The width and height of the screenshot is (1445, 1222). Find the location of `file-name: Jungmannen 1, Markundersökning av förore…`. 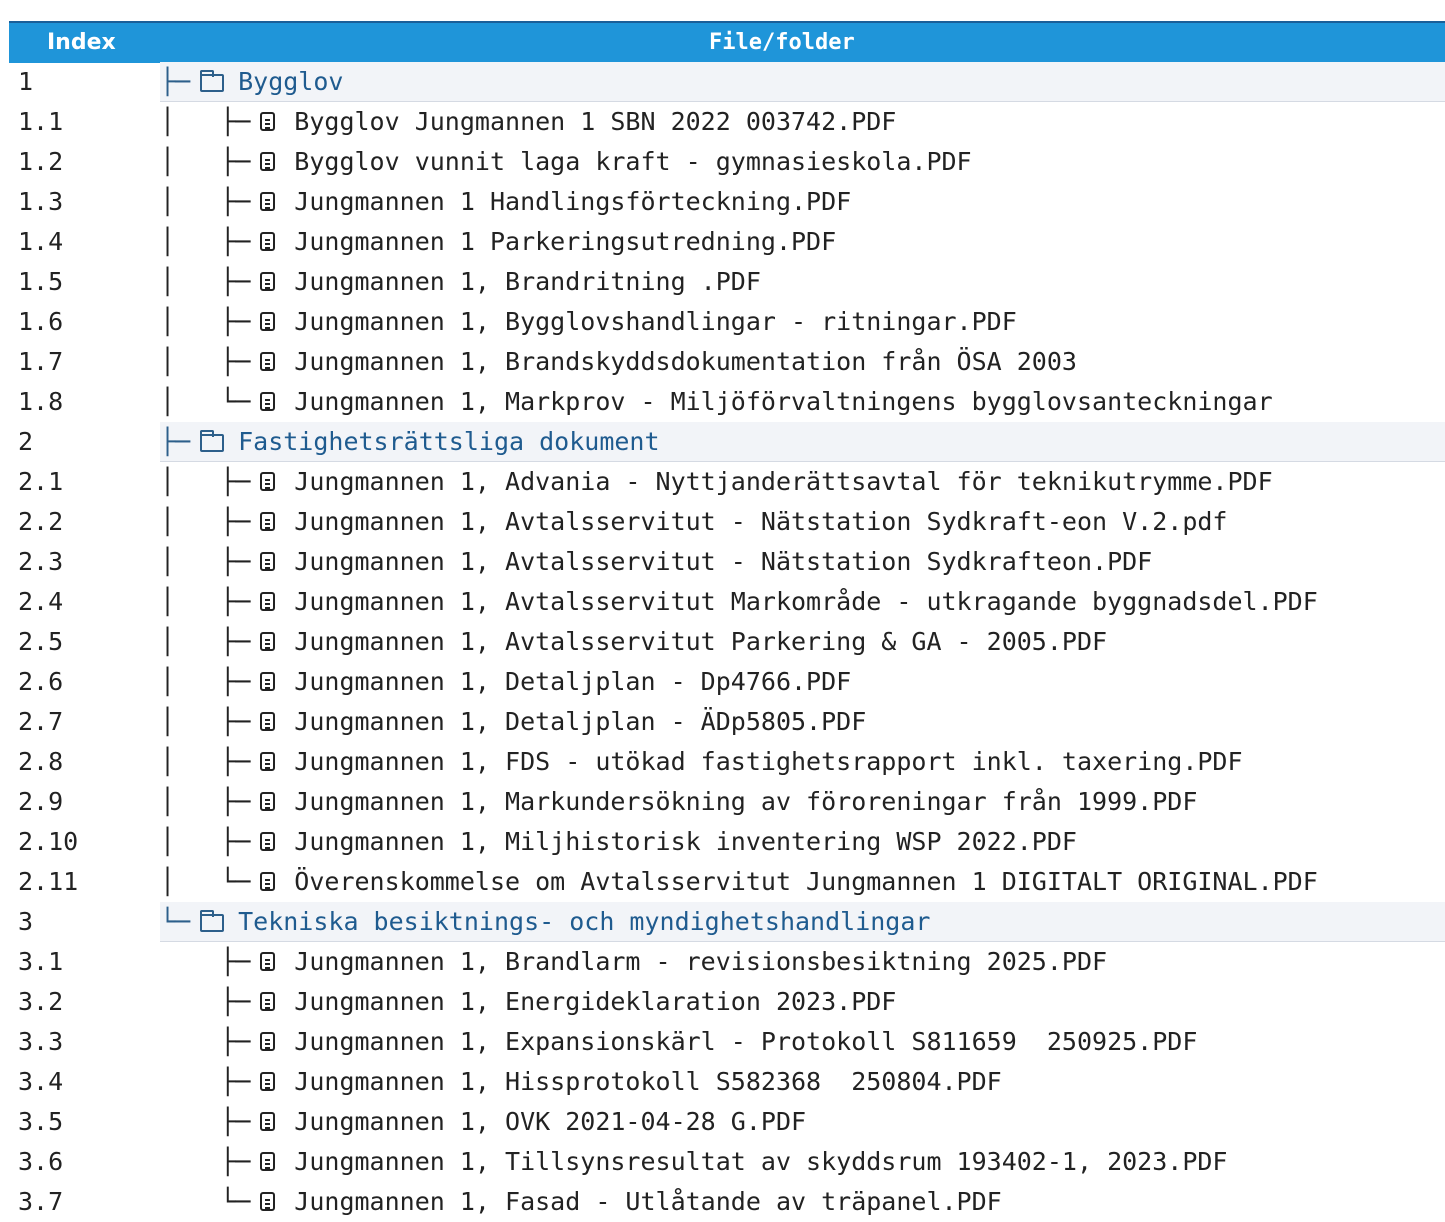

file-name: Jungmannen 1, Markundersökning av förore… is located at coordinates (745, 802).